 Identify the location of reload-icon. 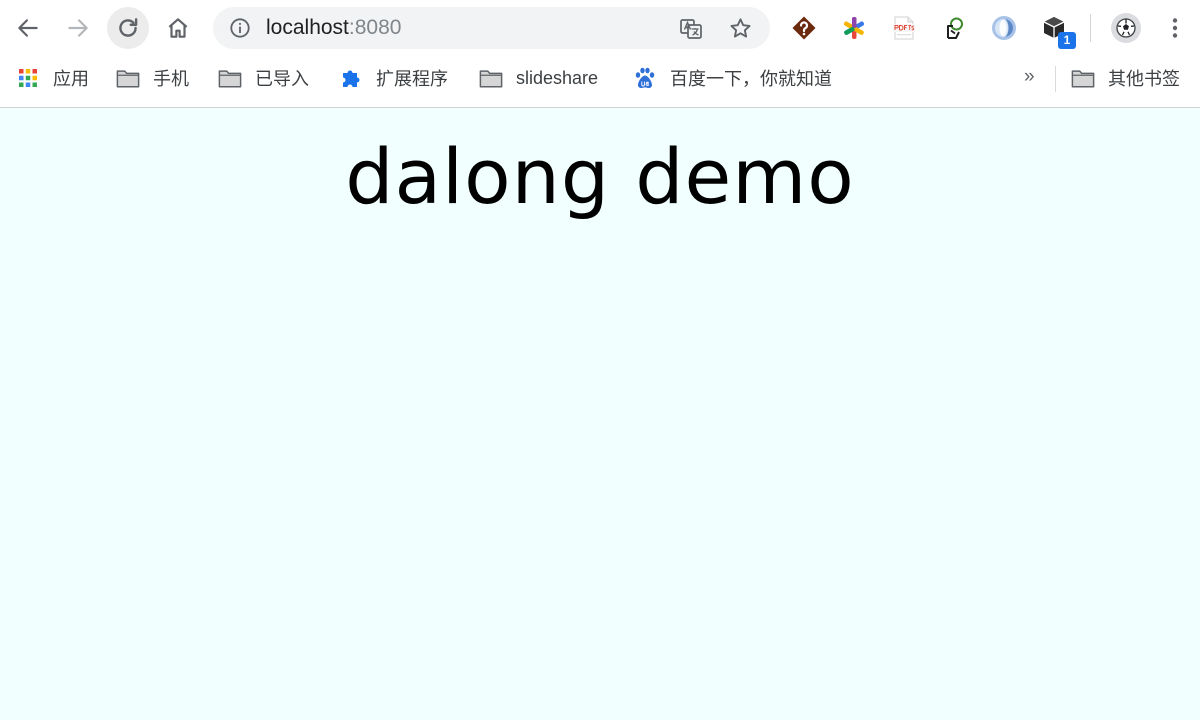
(128, 27).